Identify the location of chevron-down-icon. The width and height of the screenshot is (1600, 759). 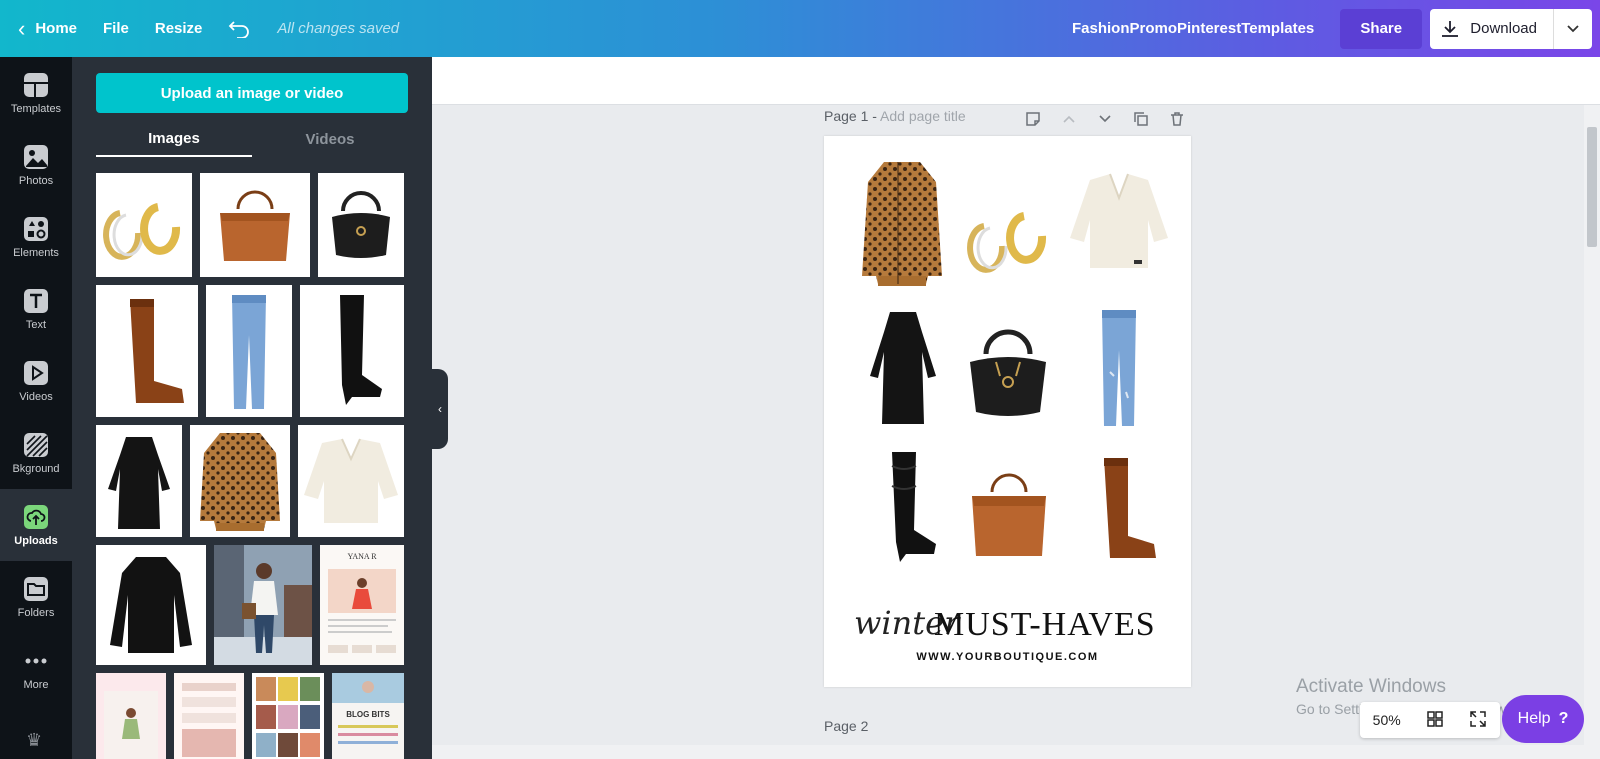
(1573, 28).